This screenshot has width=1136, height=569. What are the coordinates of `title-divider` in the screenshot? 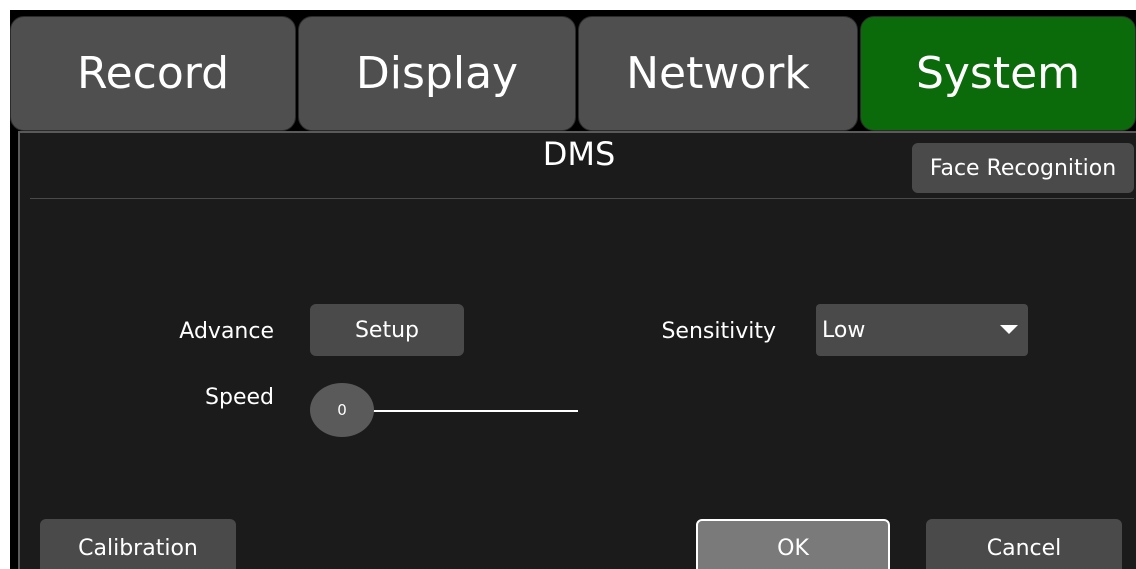 It's located at (582, 198).